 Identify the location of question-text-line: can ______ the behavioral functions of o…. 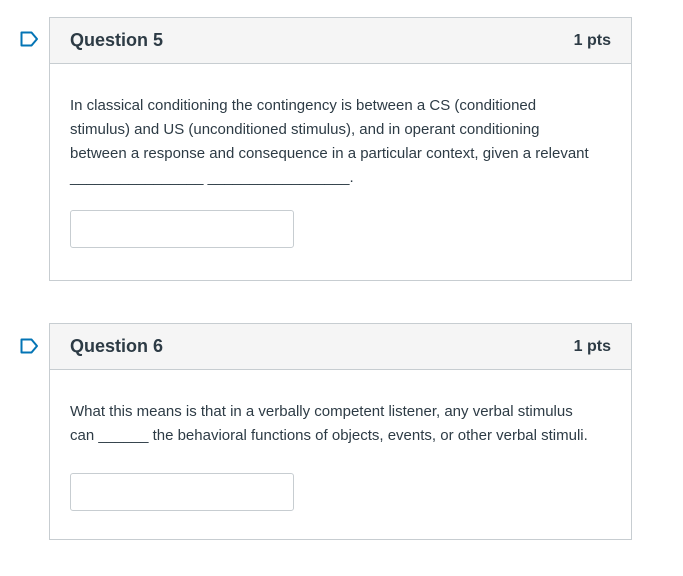
(329, 435).